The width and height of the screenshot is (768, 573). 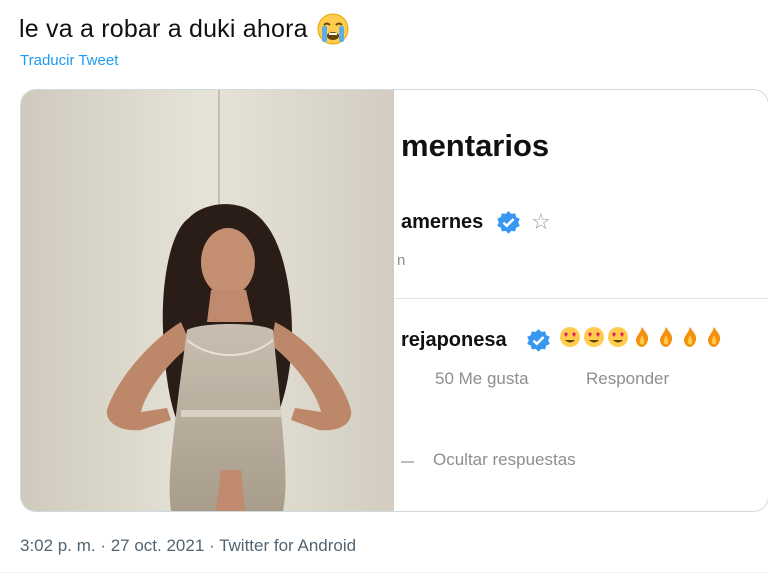 What do you see at coordinates (504, 459) in the screenshot?
I see `hide-replies-button: Ocultar respuestas` at bounding box center [504, 459].